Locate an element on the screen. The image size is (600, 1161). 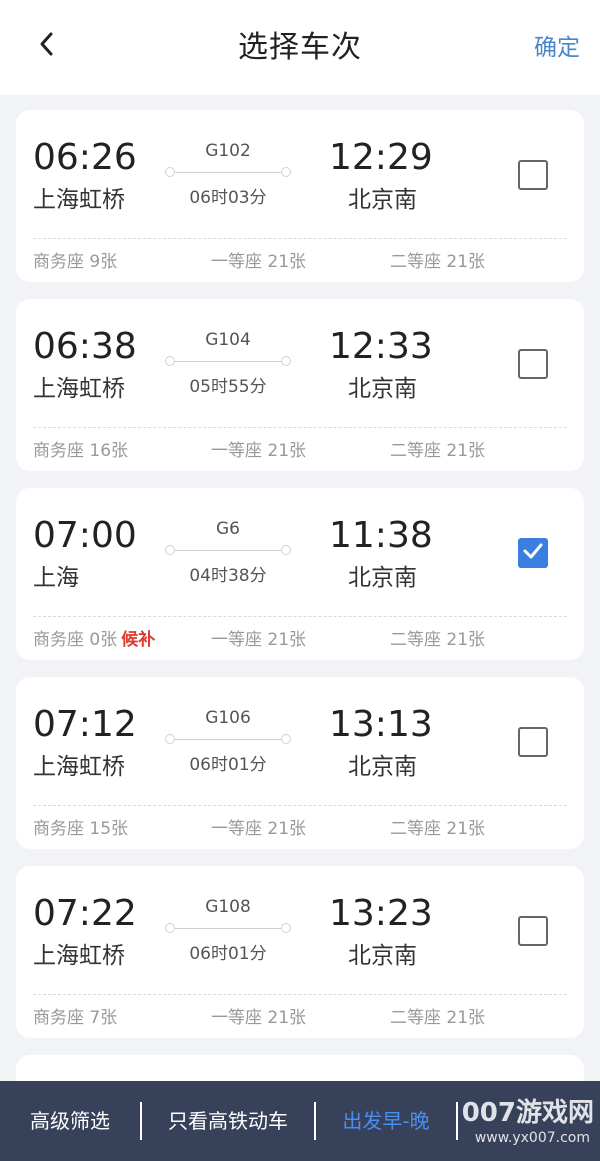
arrival-time: 13:23 is located at coordinates (381, 913).